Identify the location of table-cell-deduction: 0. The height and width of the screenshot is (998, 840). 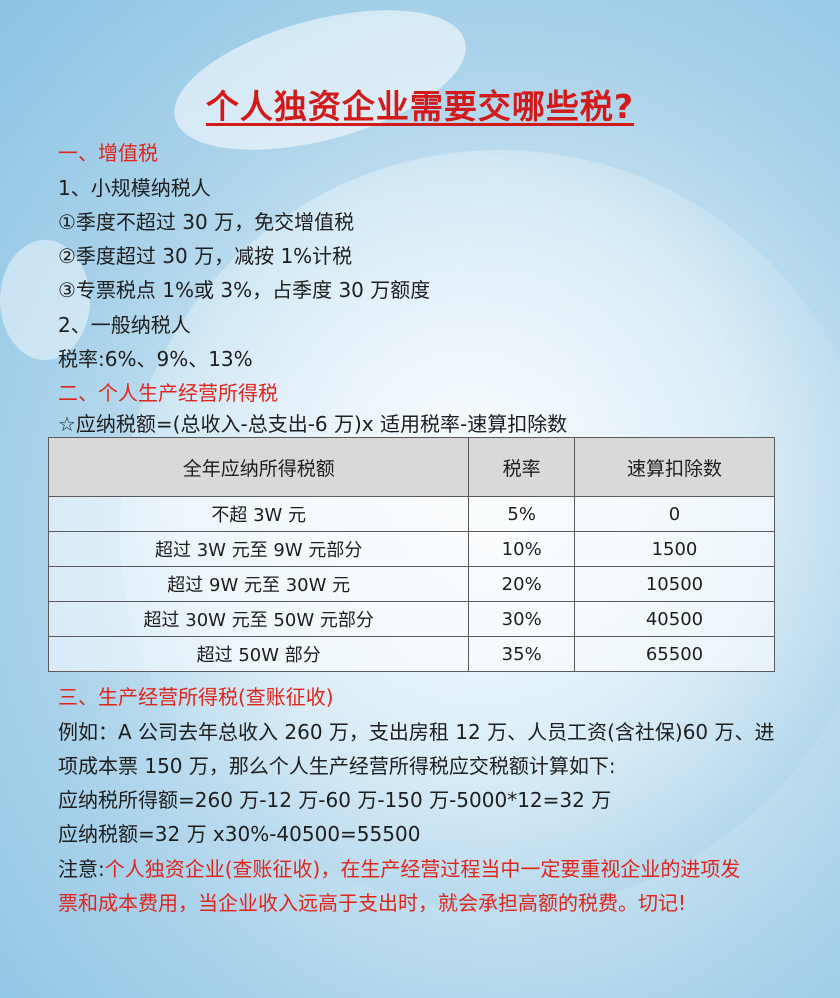
(674, 514).